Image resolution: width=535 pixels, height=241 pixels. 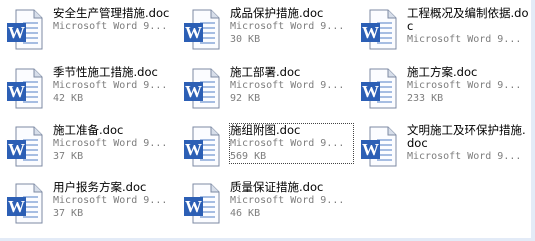 I want to click on file-item-chengpin: W 成品保护措施.doc Microsoft Word 9... 30 KB, so click(x=270, y=29).